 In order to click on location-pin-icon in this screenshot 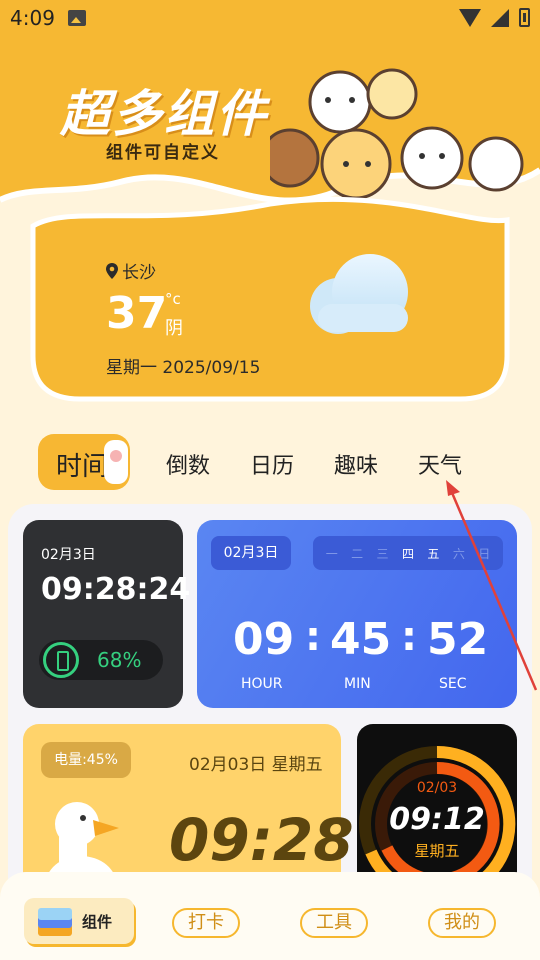, I will do `click(112, 270)`.